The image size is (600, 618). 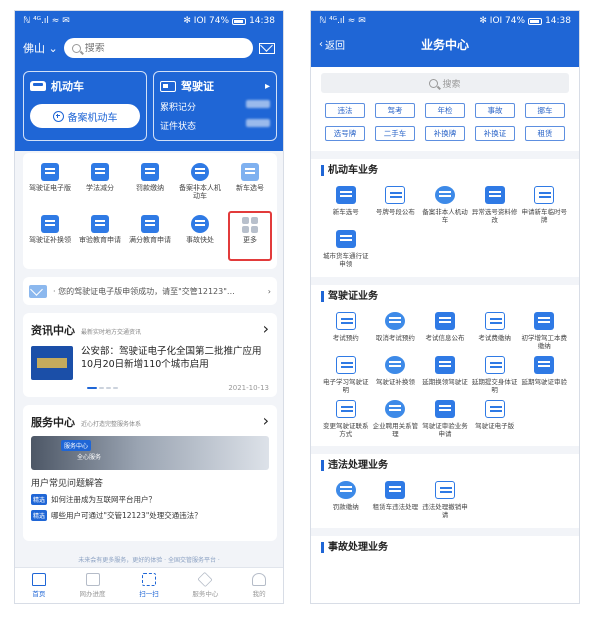 I want to click on service-fine: 罚款缴纳, so click(x=150, y=185).